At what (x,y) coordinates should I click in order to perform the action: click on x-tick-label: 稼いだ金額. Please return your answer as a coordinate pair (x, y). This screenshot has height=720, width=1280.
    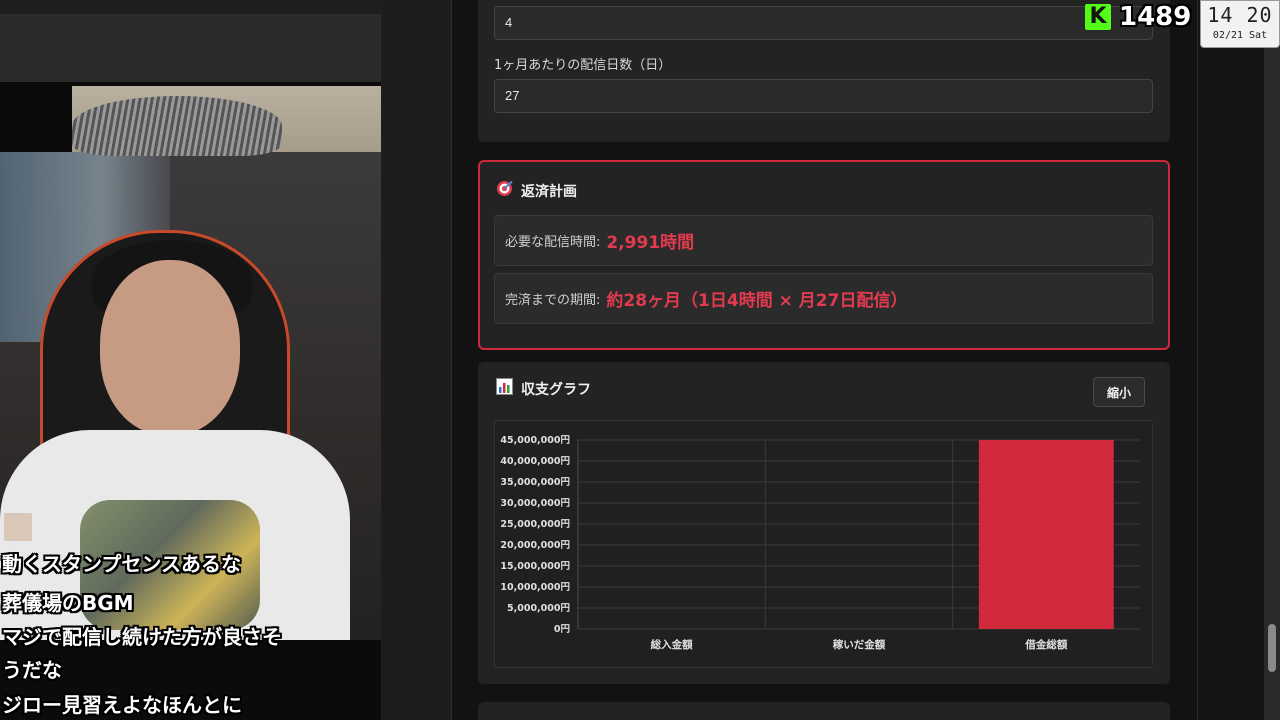
    Looking at the image, I should click on (859, 644).